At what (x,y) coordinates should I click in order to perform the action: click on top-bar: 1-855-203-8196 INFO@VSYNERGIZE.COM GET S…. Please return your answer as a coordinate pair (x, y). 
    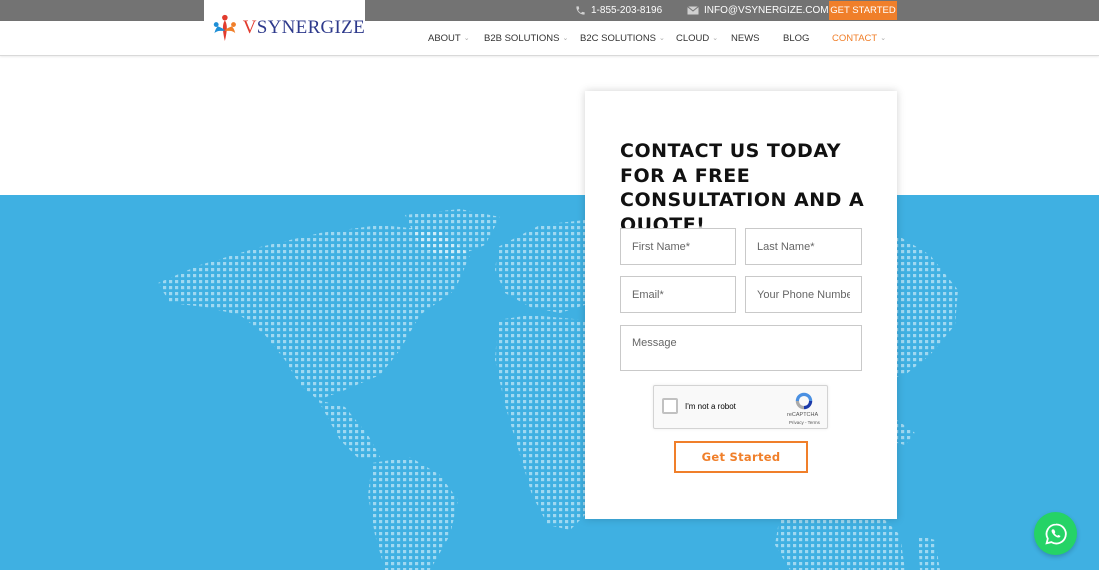
    Looking at the image, I should click on (549, 10).